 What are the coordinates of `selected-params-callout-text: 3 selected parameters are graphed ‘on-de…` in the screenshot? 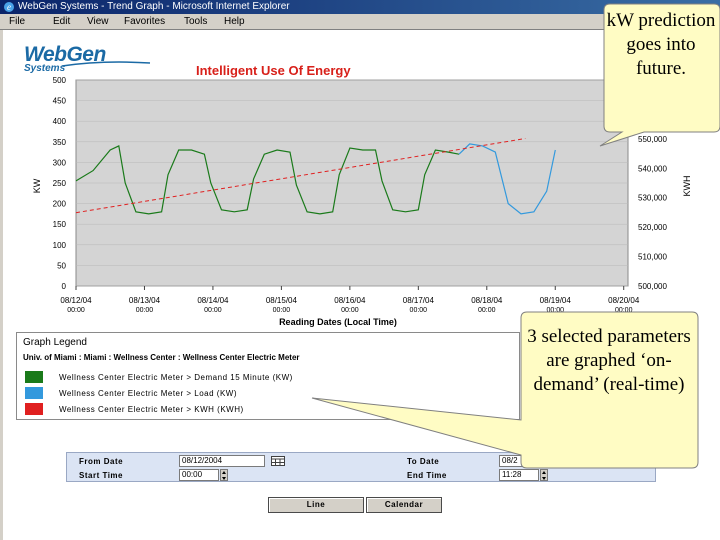 It's located at (609, 360).